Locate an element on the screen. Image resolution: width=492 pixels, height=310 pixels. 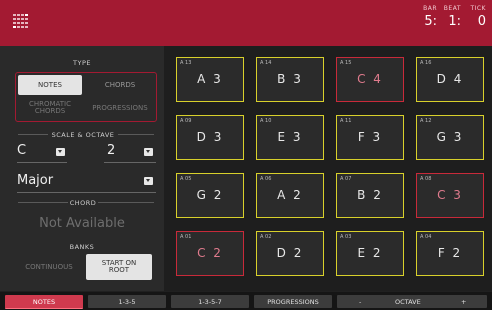
pad-note: A 2 is located at coordinates (290, 195).